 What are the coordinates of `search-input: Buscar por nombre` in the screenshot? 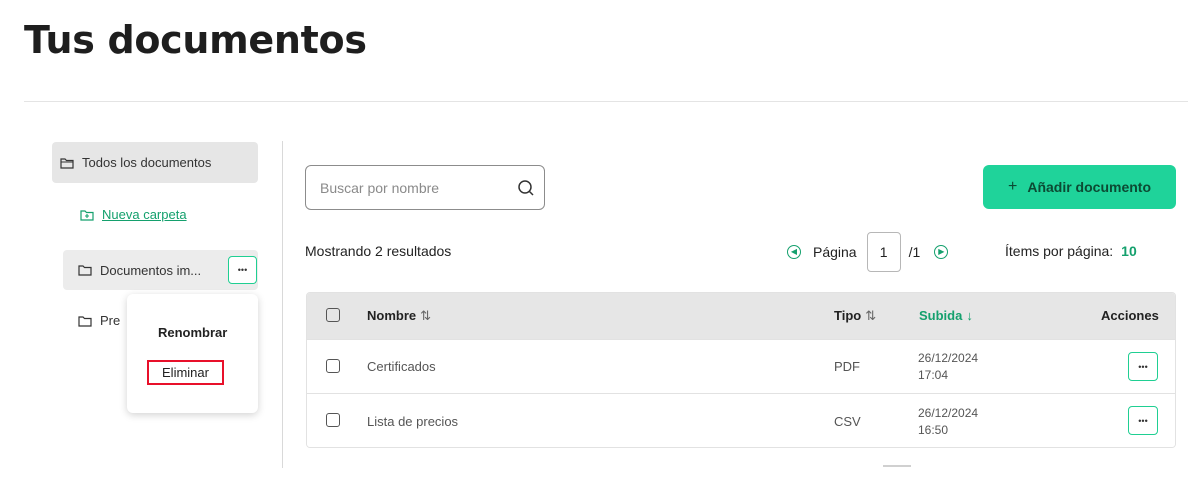 It's located at (425, 187).